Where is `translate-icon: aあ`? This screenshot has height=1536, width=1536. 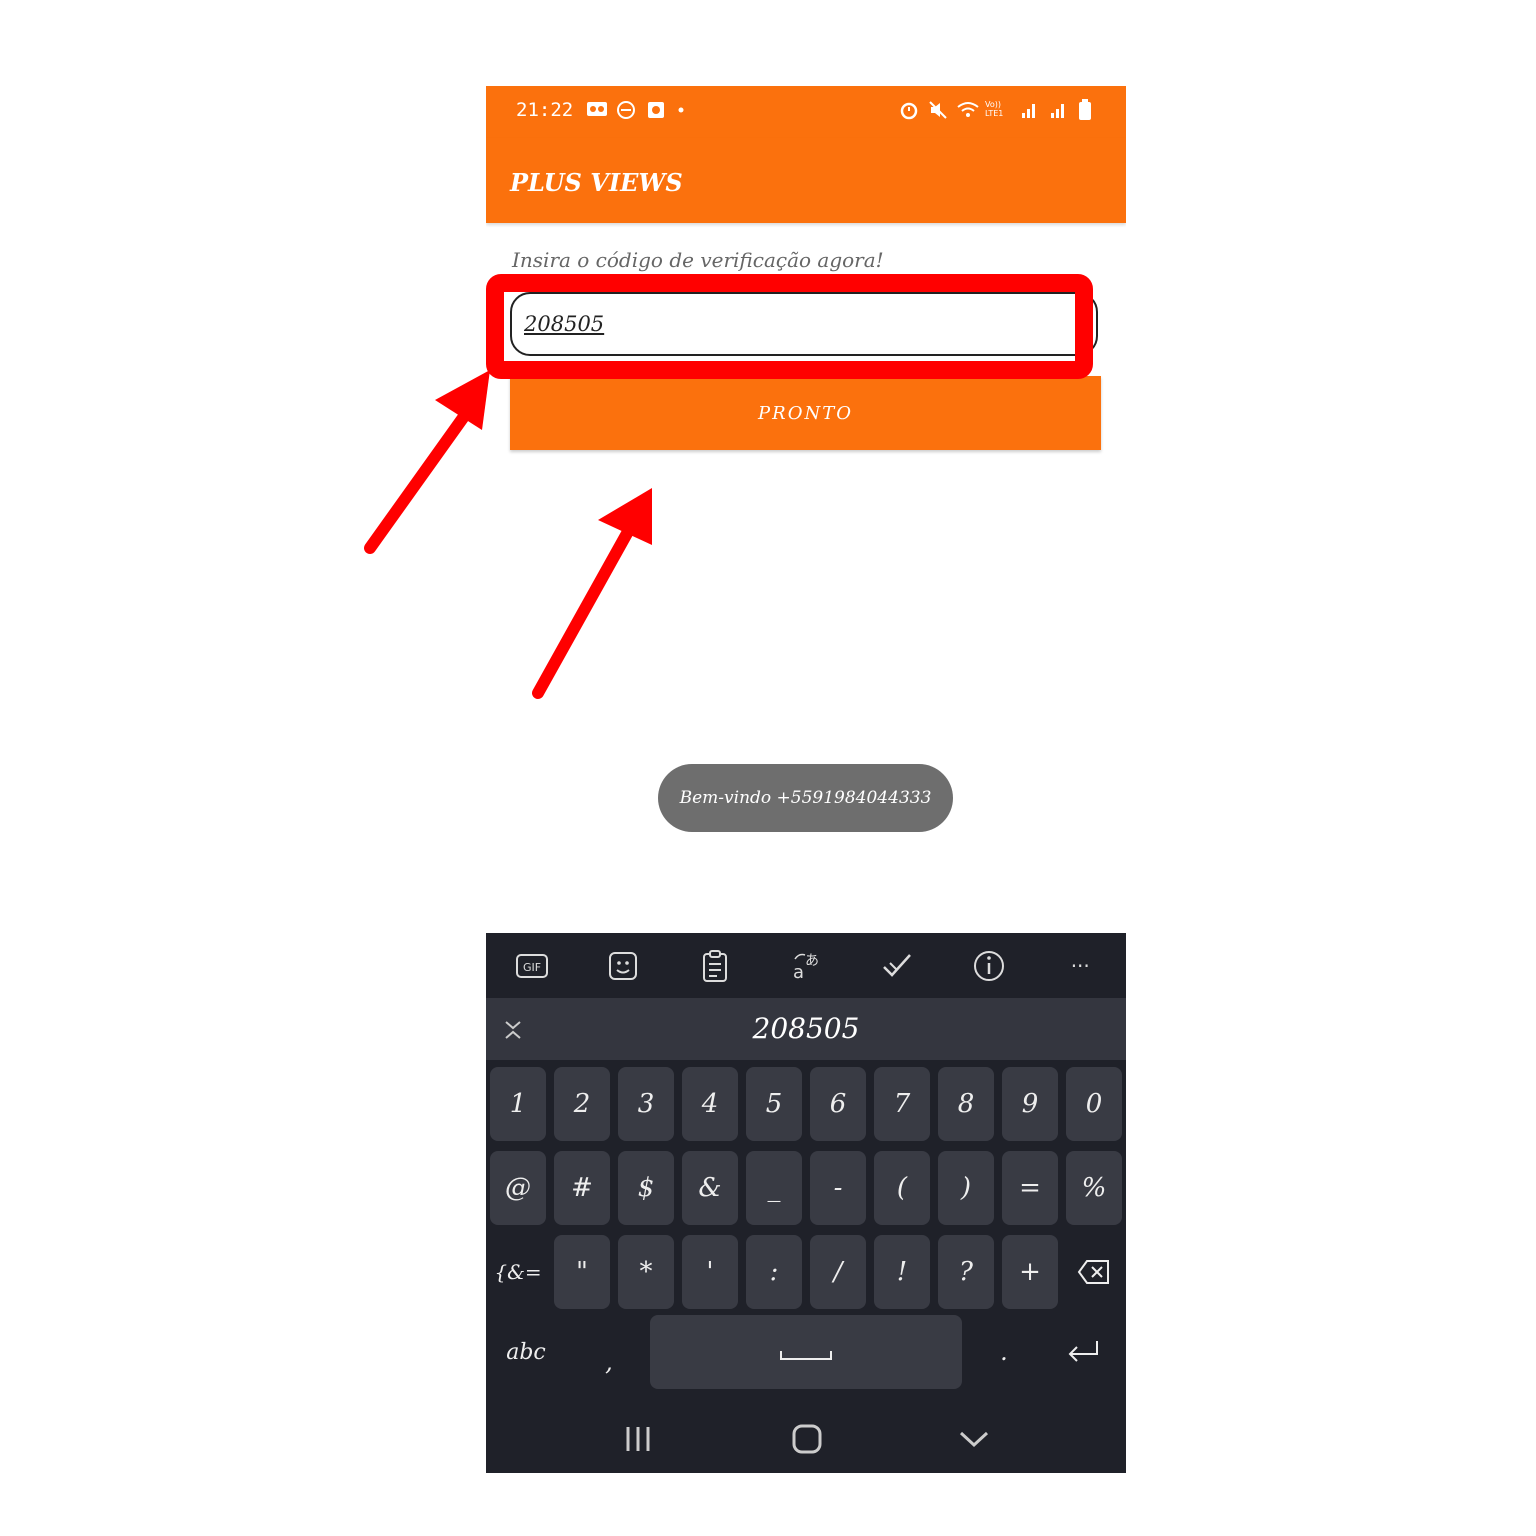
translate-icon: aあ is located at coordinates (806, 966).